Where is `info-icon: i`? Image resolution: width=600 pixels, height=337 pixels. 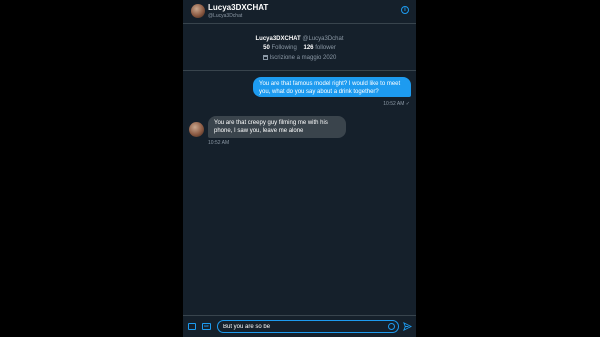 info-icon: i is located at coordinates (405, 10).